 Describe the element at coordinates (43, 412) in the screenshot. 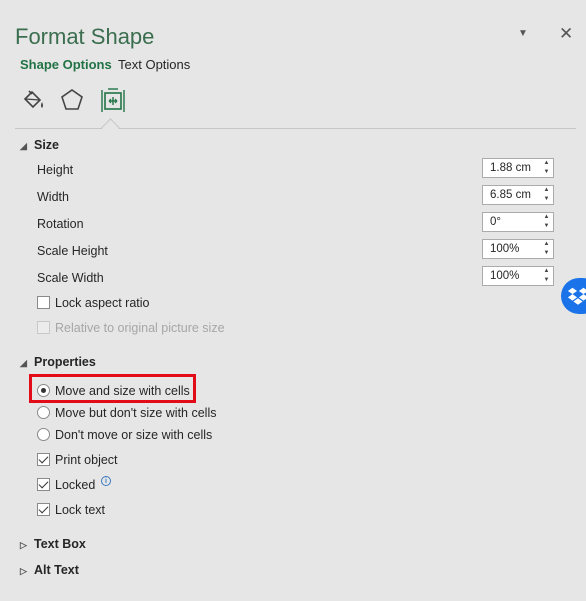

I see `radio-move-no-size` at that location.